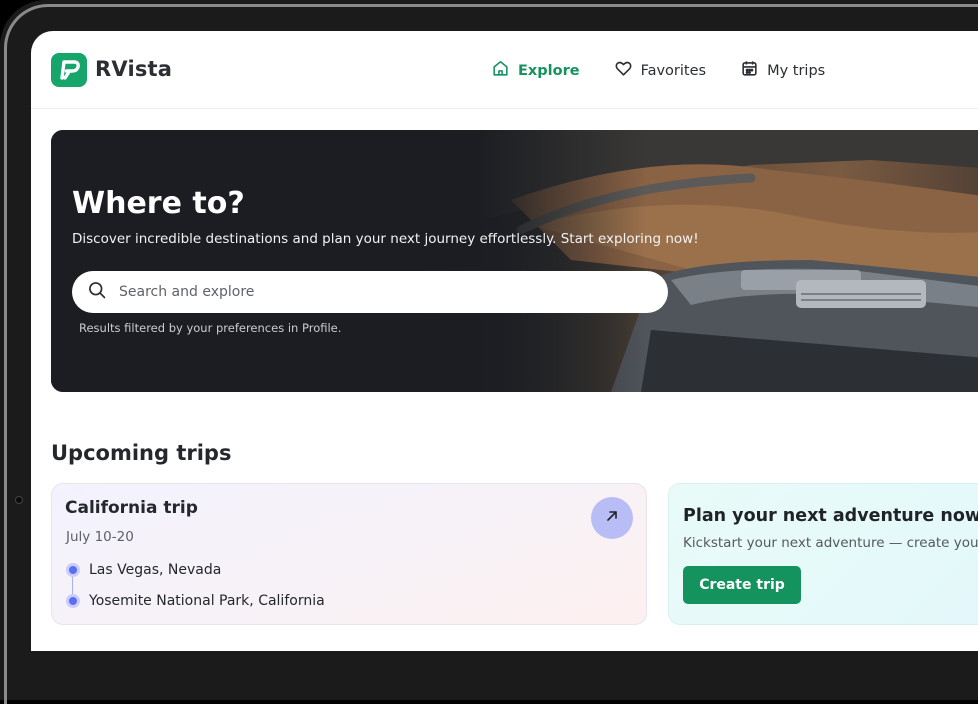  What do you see at coordinates (69, 70) in the screenshot?
I see `logo-icon` at bounding box center [69, 70].